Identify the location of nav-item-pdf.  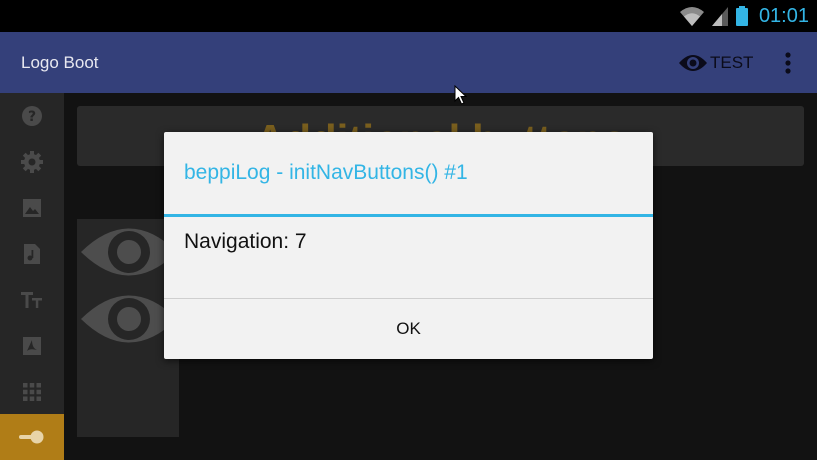
(32, 346).